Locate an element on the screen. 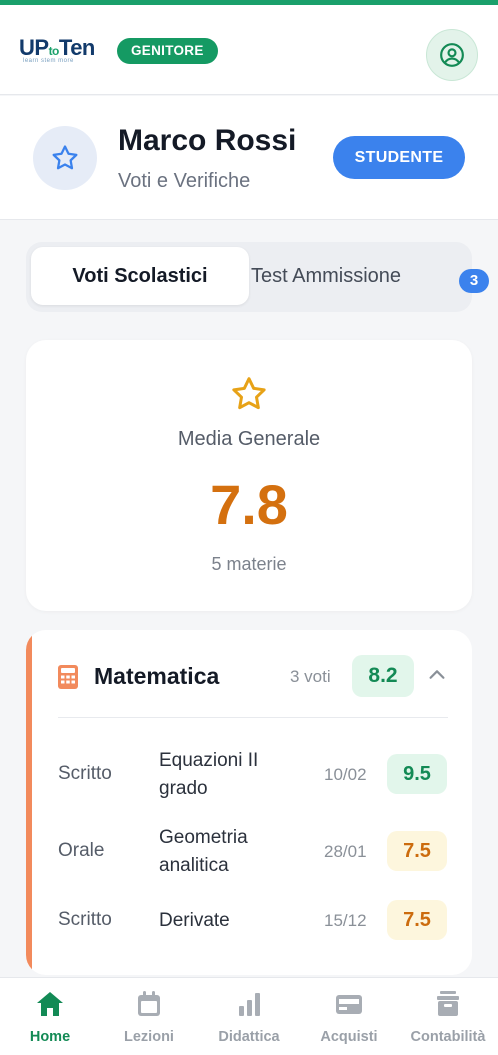 Image resolution: width=498 pixels, height=1055 pixels. grade-date: 28/01 is located at coordinates (345, 851).